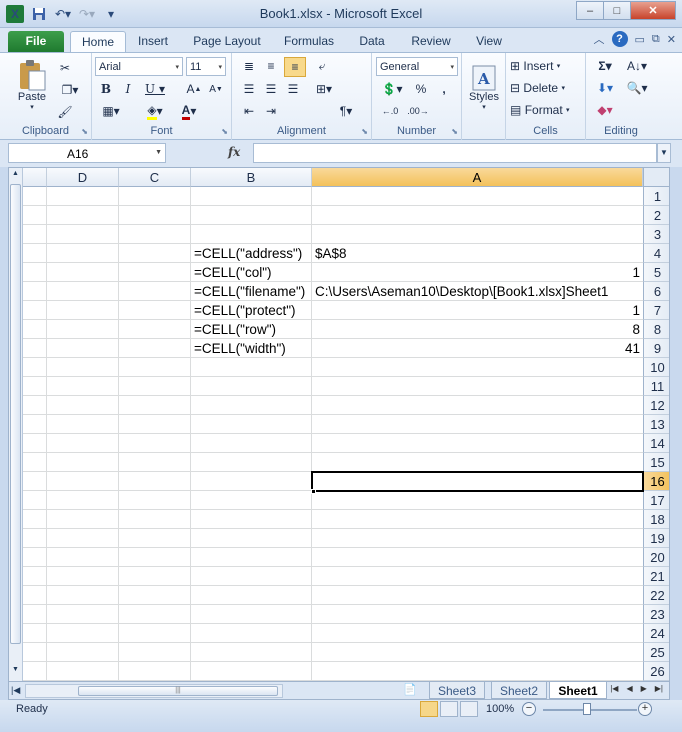 The image size is (682, 732). What do you see at coordinates (477, 348) in the screenshot?
I see `cell-a9: 41` at bounding box center [477, 348].